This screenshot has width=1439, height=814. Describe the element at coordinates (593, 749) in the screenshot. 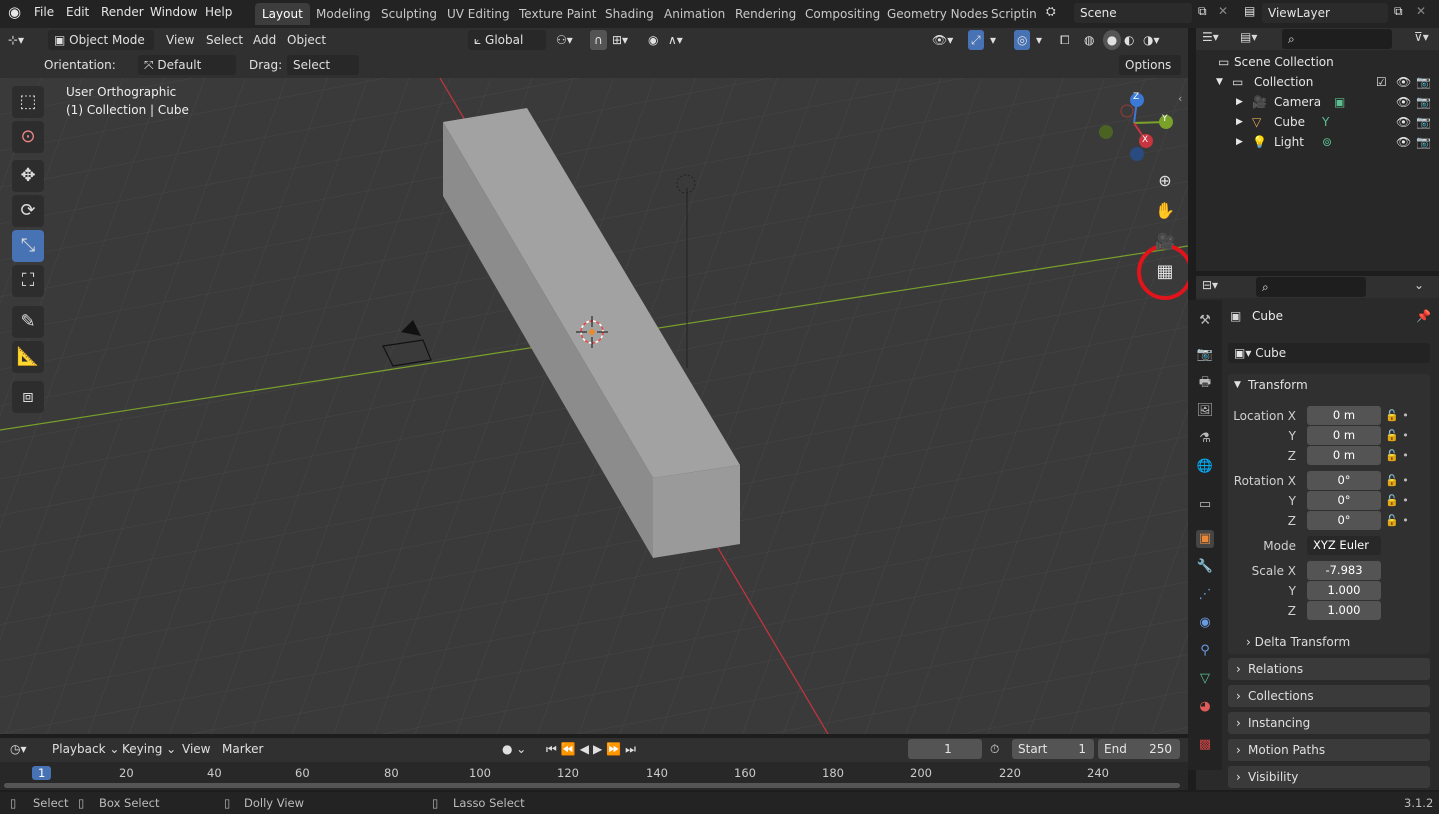

I see `playback-controls-icon: ⏮⏪◀▶⏩⏭` at that location.